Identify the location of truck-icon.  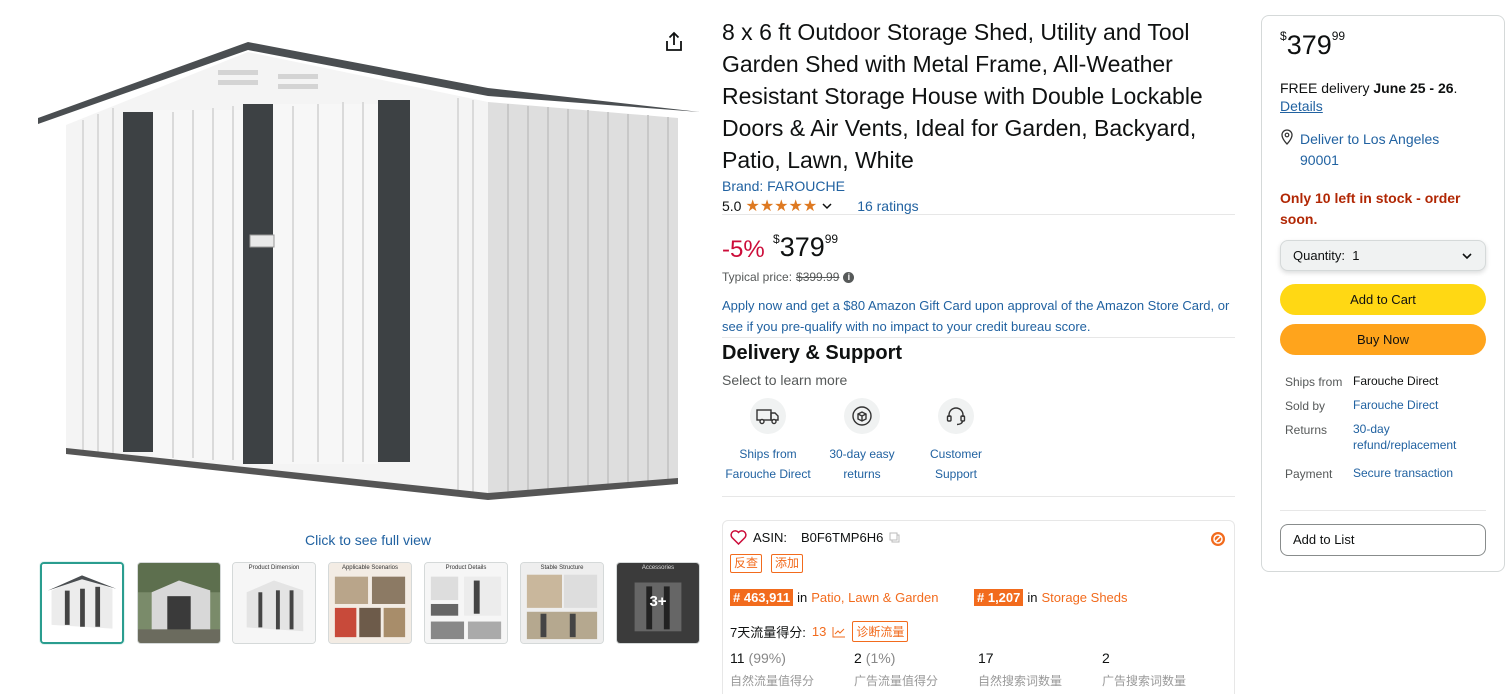
(768, 416).